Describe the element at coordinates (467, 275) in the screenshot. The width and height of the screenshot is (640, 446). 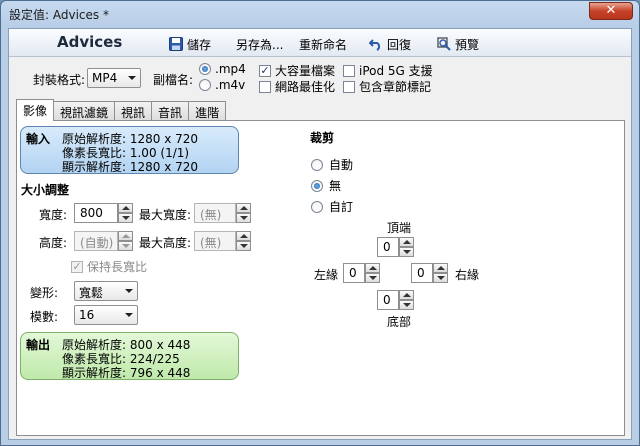
I see `crop-right-label: 右緣` at that location.